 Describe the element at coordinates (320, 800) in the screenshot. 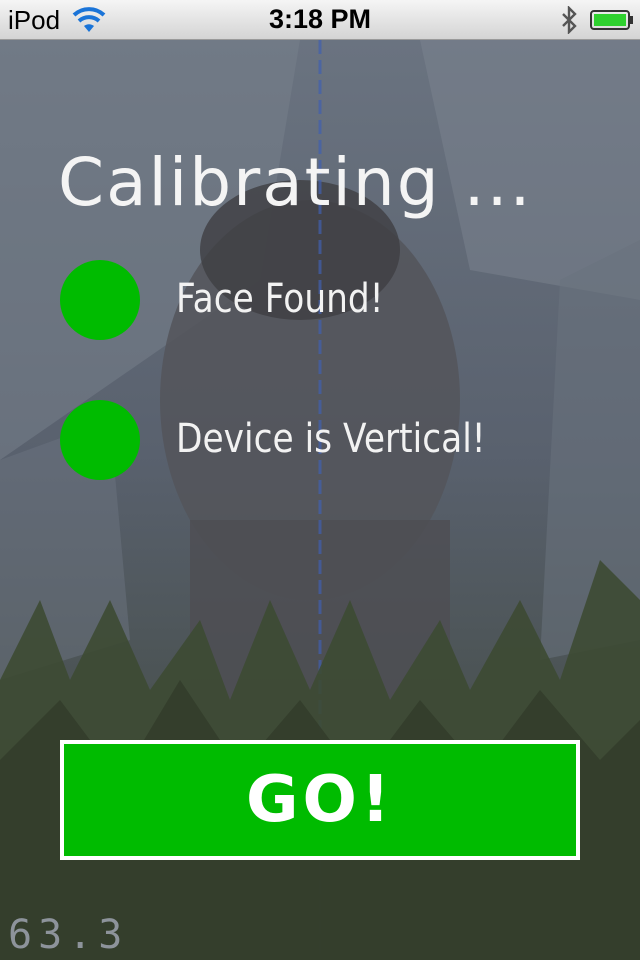

I see `go-button: GO!` at that location.